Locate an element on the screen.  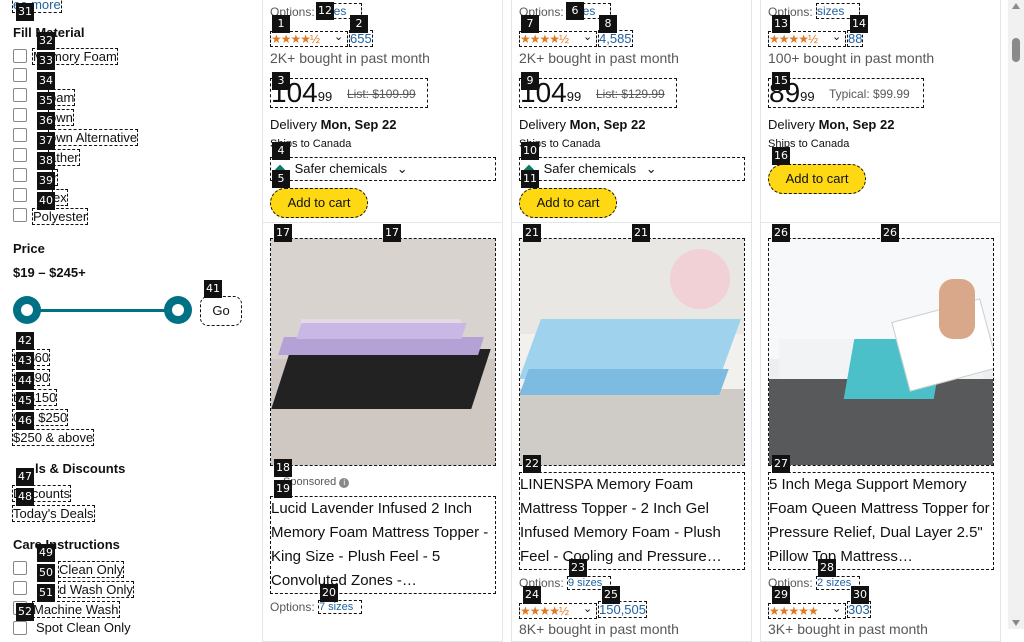
care-spot-clean-only: Spot Clean Only is located at coordinates (83, 627).